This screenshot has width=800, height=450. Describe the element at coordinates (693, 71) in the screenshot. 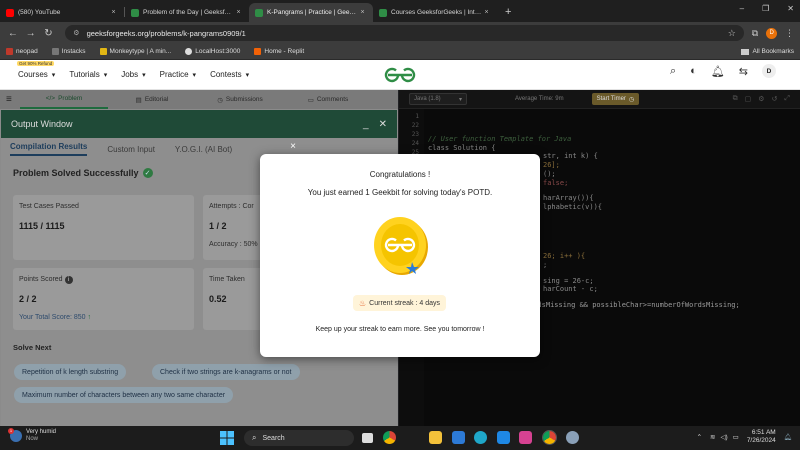

I see `dark-mode-icon: ◐` at that location.